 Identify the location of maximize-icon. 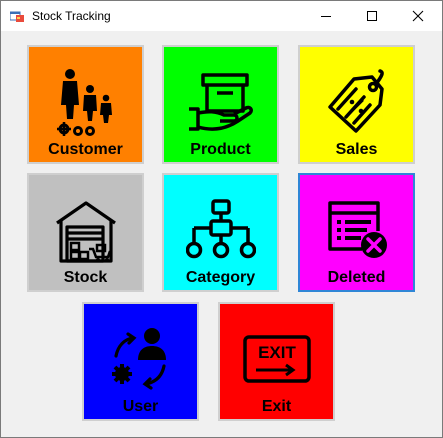
(372, 16).